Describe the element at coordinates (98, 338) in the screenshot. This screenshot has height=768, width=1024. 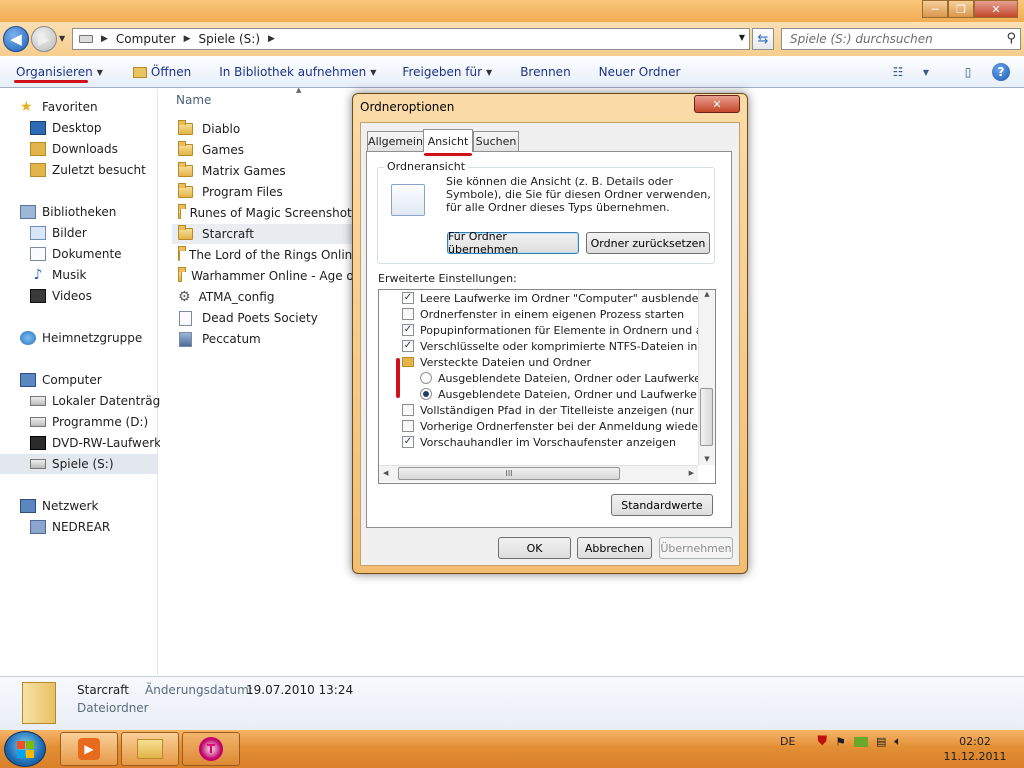
I see `nav-homegroup: Heimnetzgruppe` at that location.